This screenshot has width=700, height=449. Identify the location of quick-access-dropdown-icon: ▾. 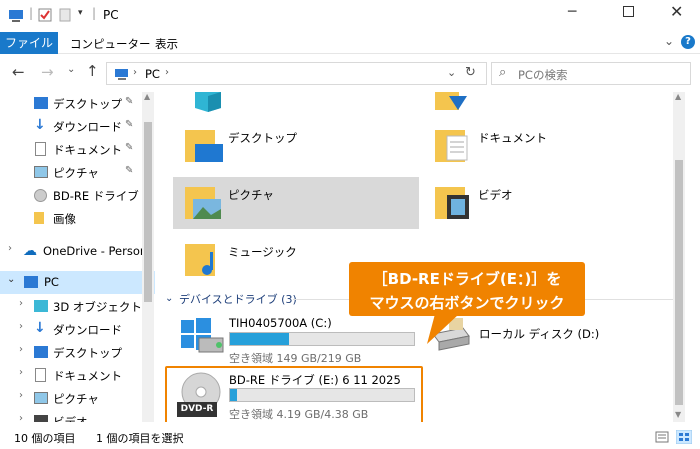
(80, 13).